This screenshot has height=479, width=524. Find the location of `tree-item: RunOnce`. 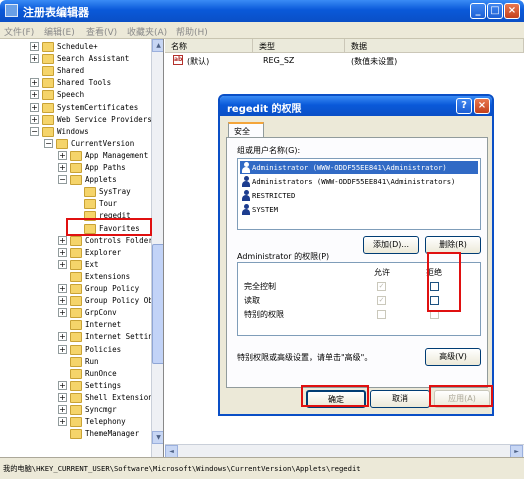

tree-item: RunOnce is located at coordinates (75, 374).